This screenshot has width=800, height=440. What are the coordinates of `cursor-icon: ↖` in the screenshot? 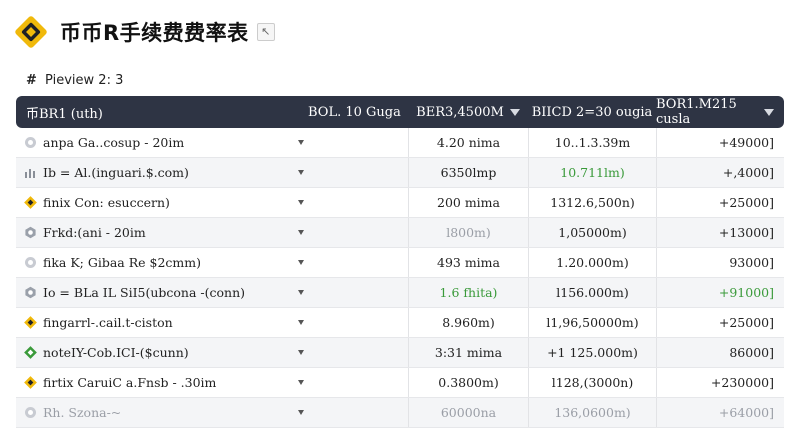 It's located at (265, 32).